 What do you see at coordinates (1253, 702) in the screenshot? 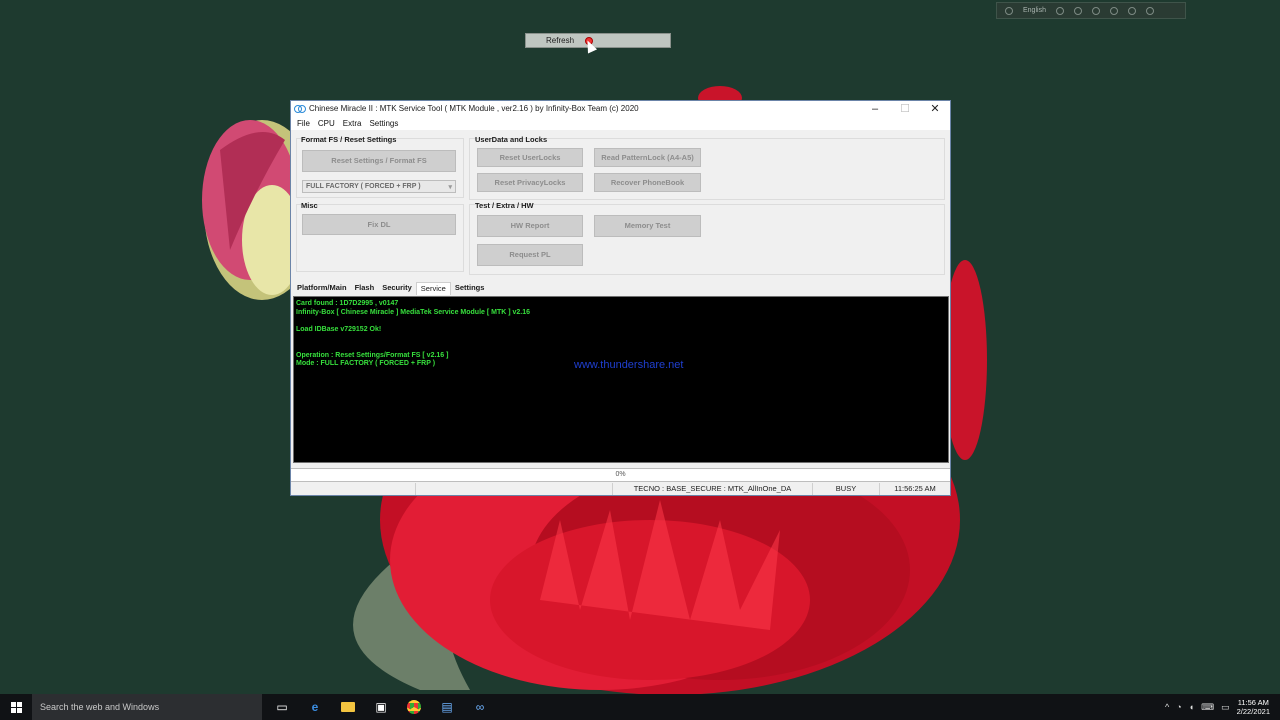
I see `clock-time: 11:56 AM` at bounding box center [1253, 702].